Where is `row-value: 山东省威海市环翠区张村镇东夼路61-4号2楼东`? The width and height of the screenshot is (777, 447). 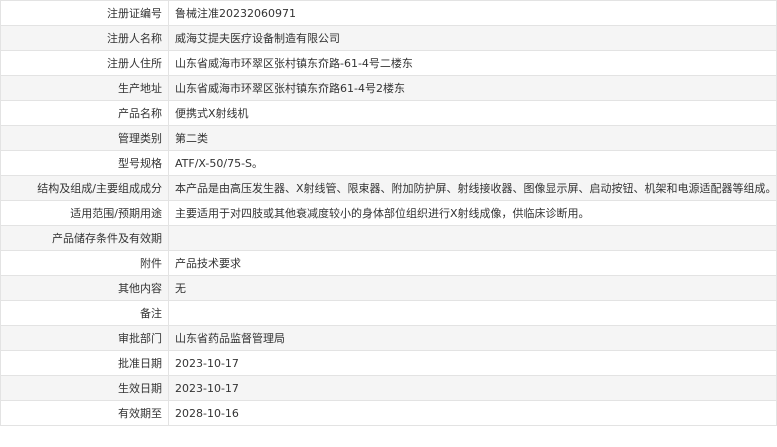
row-value: 山东省威海市环翠区张村镇东夼路61-4号2楼东 is located at coordinates (472, 88).